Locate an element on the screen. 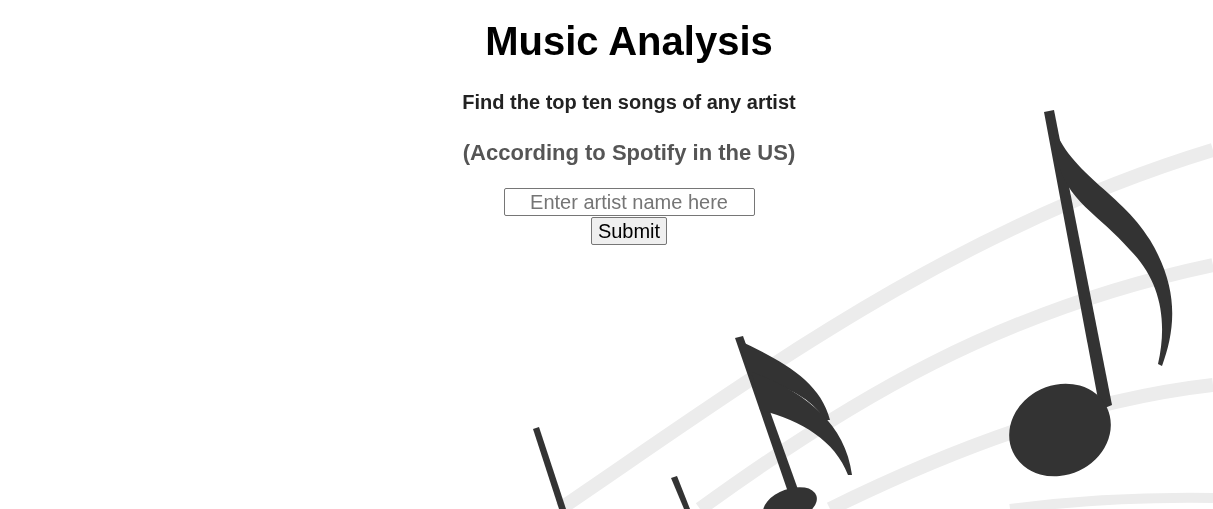 The image size is (1213, 509). submit-button: Submit is located at coordinates (629, 231).